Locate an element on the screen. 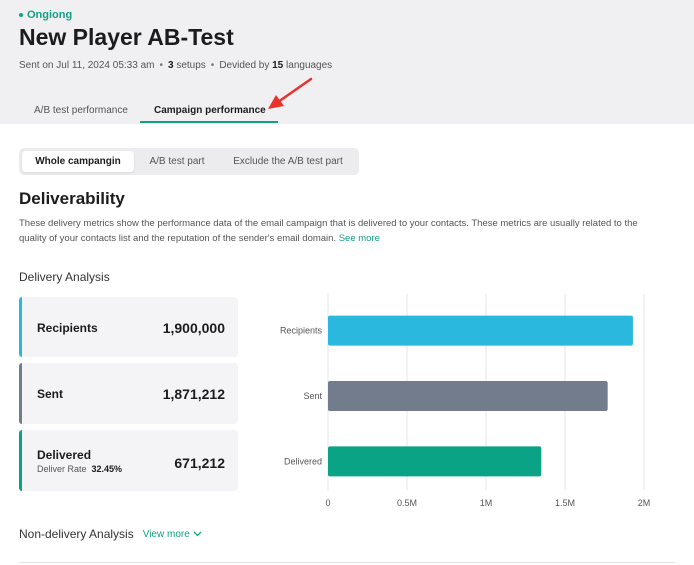  segment-exclude-ab-test: Exclude the A/B test part is located at coordinates (288, 161).